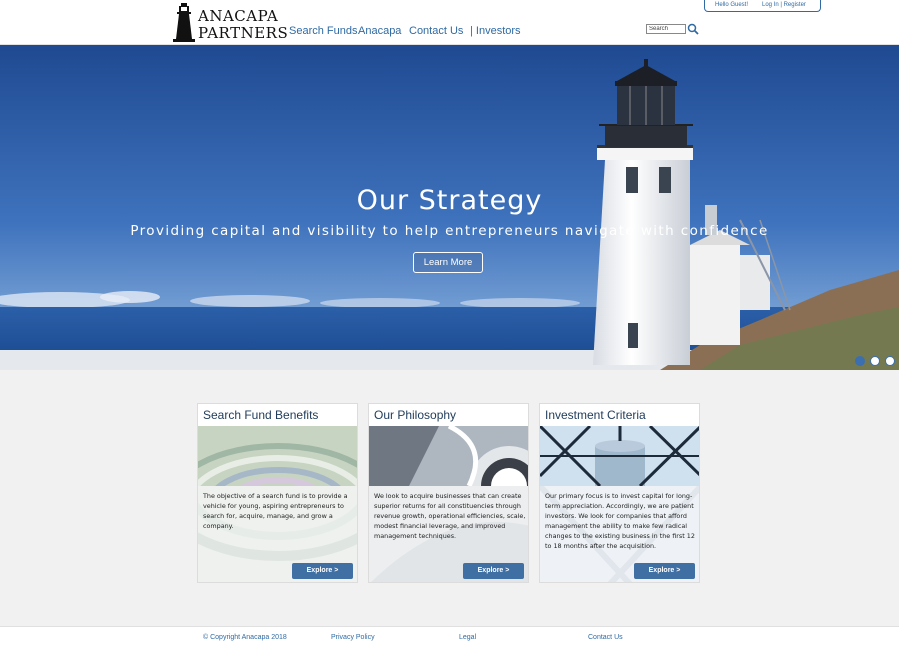  What do you see at coordinates (666, 29) in the screenshot?
I see `search-input` at bounding box center [666, 29].